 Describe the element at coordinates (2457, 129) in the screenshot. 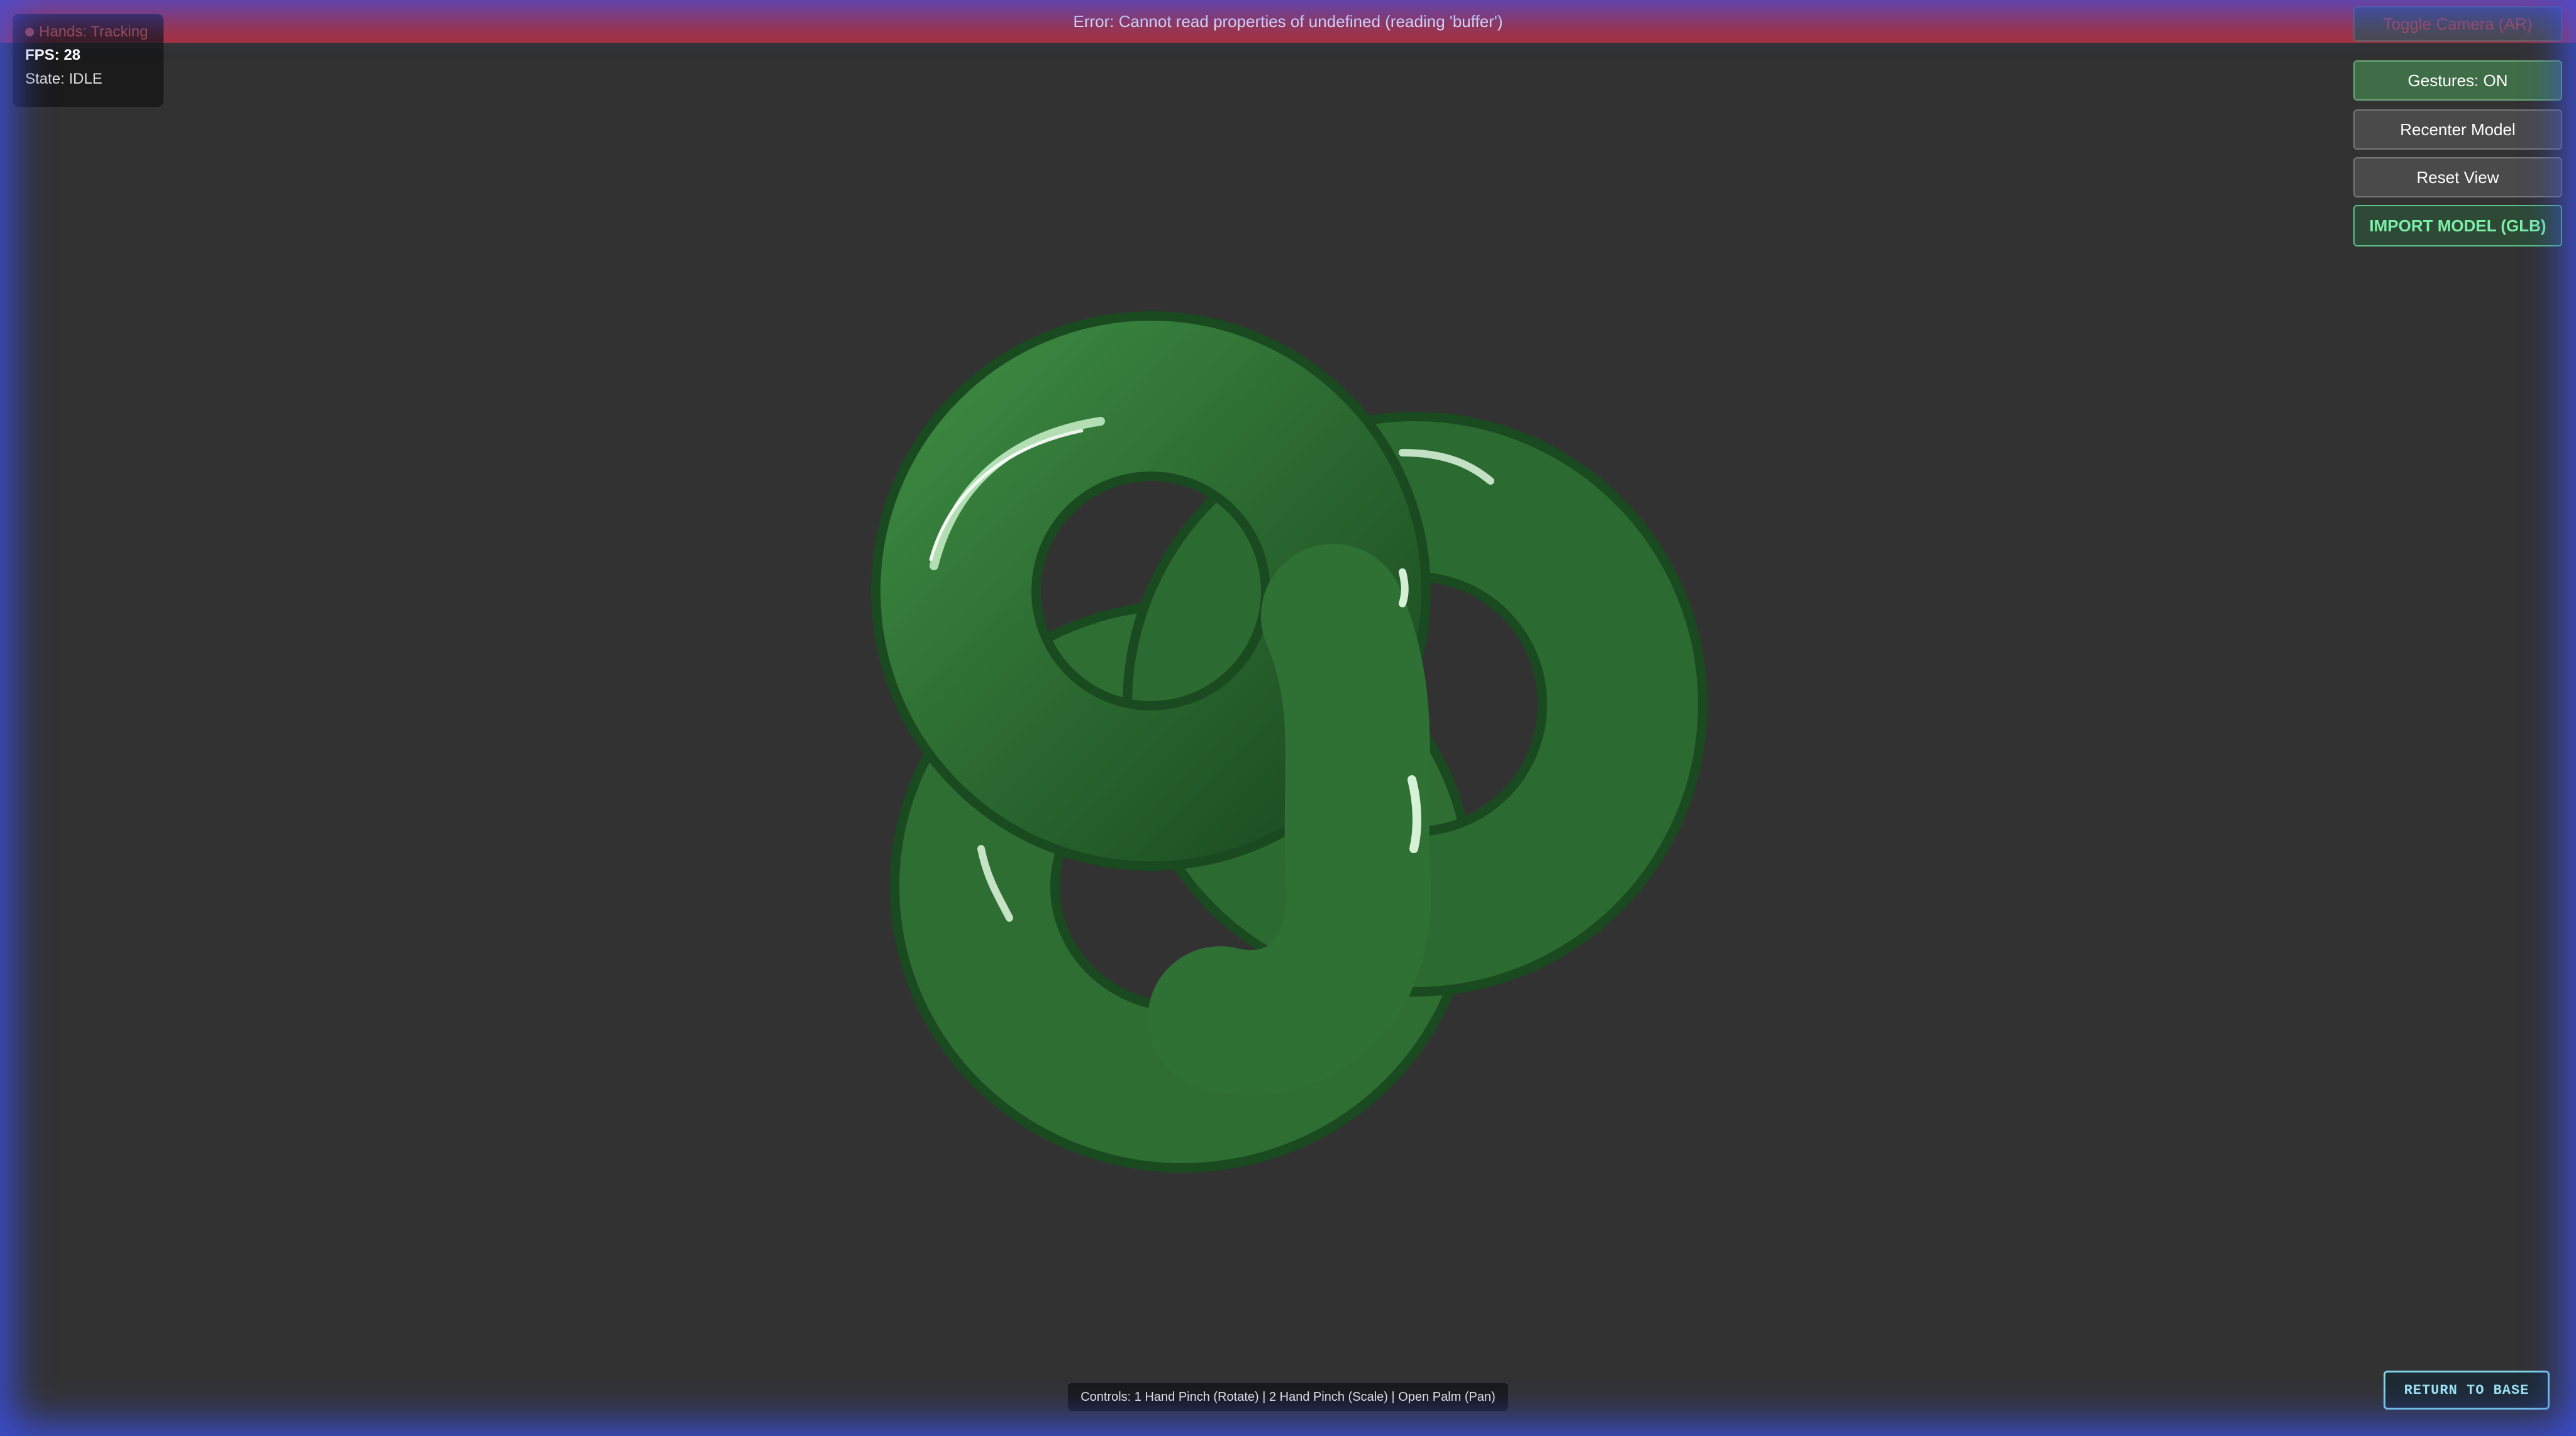

I see `recenter-model-button: Recenter Model` at that location.